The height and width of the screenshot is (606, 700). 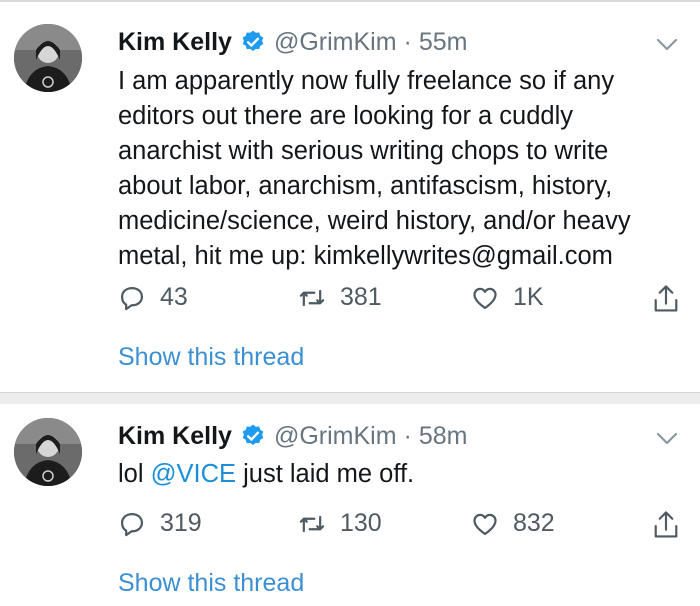 What do you see at coordinates (181, 523) in the screenshot?
I see `reply-count: 319` at bounding box center [181, 523].